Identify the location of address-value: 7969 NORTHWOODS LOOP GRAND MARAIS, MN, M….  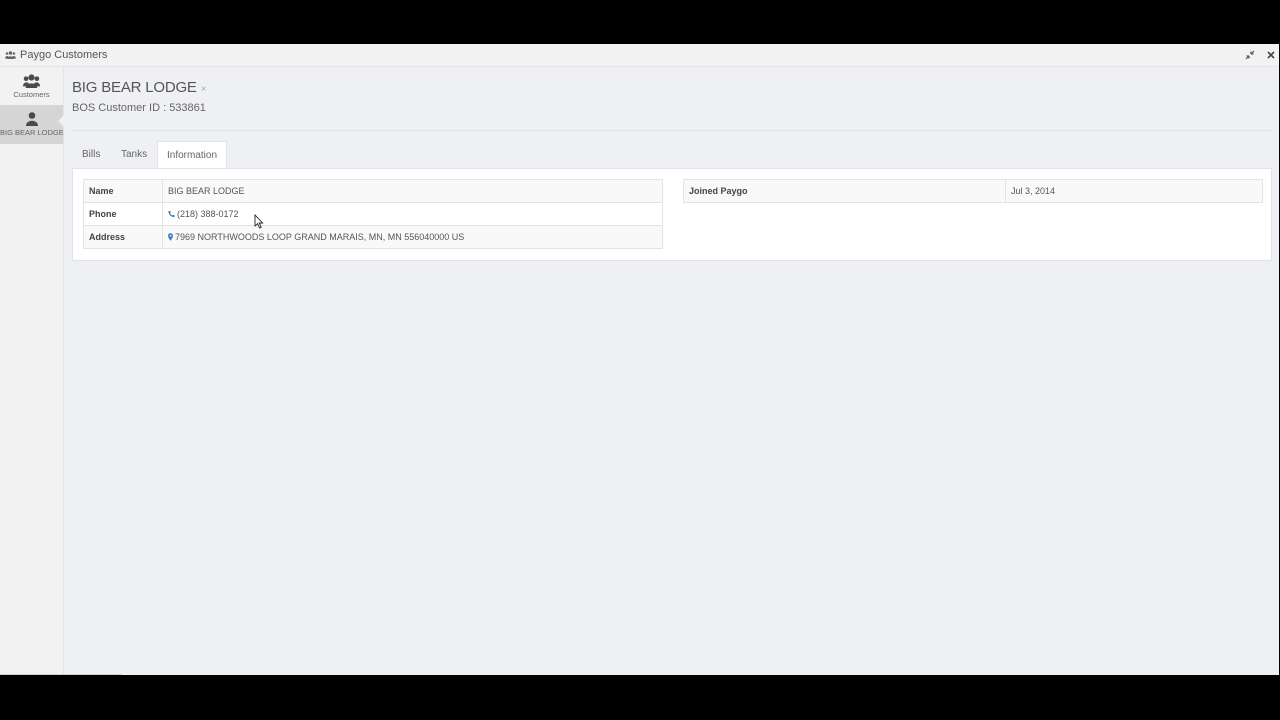
(320, 237).